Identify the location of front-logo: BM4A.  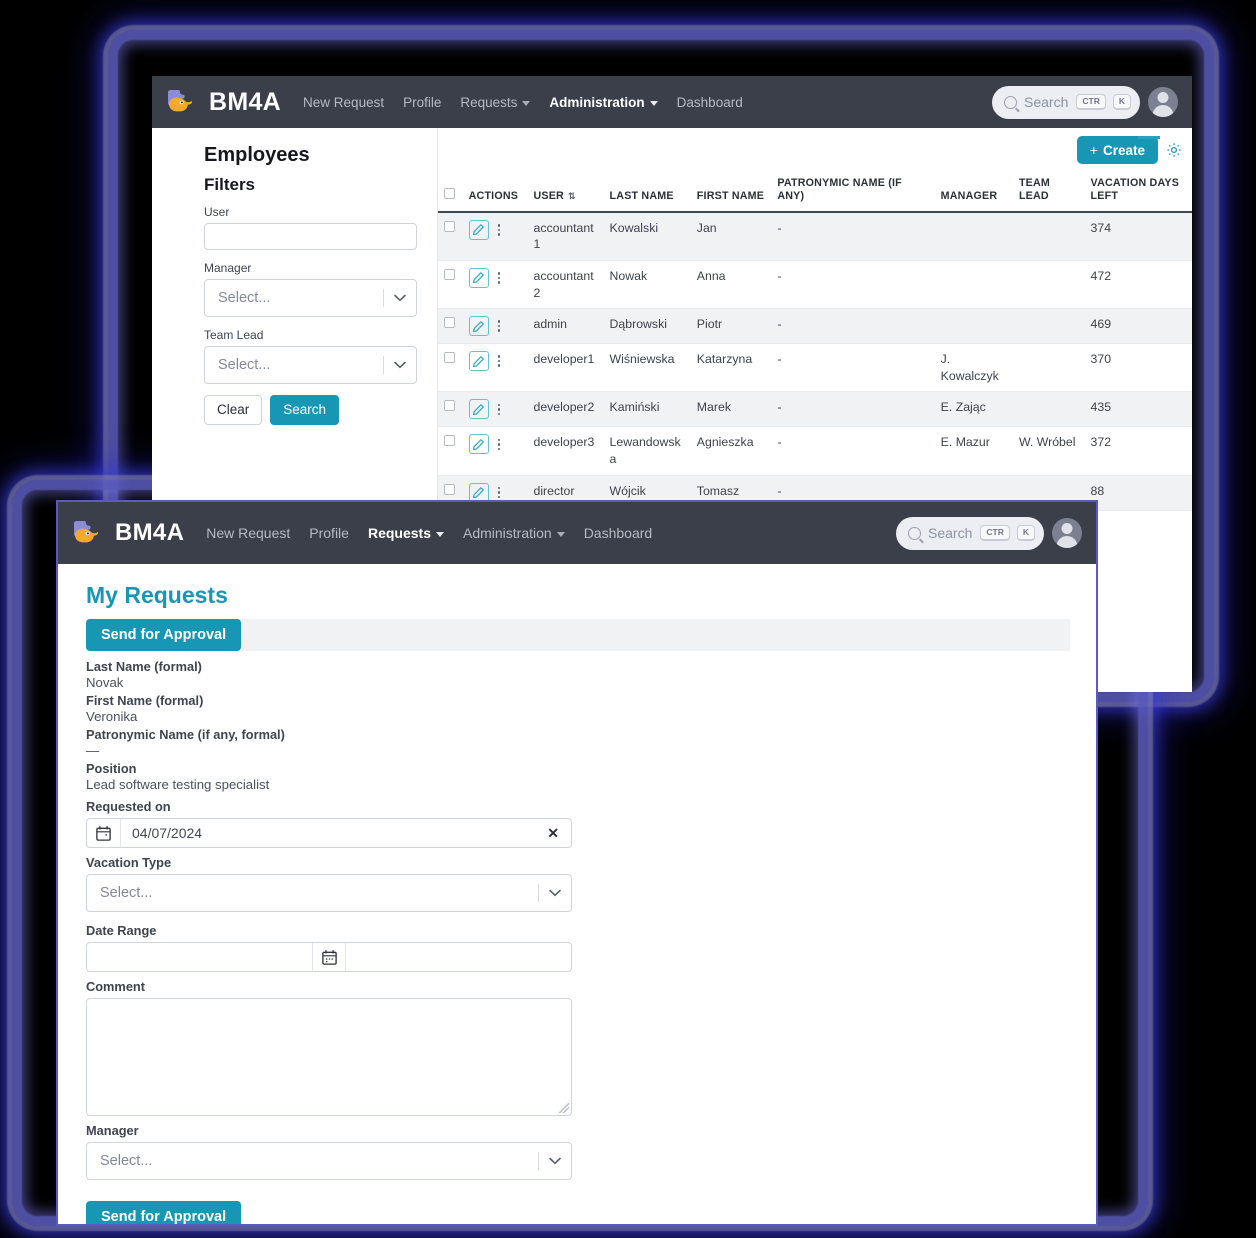
(128, 533).